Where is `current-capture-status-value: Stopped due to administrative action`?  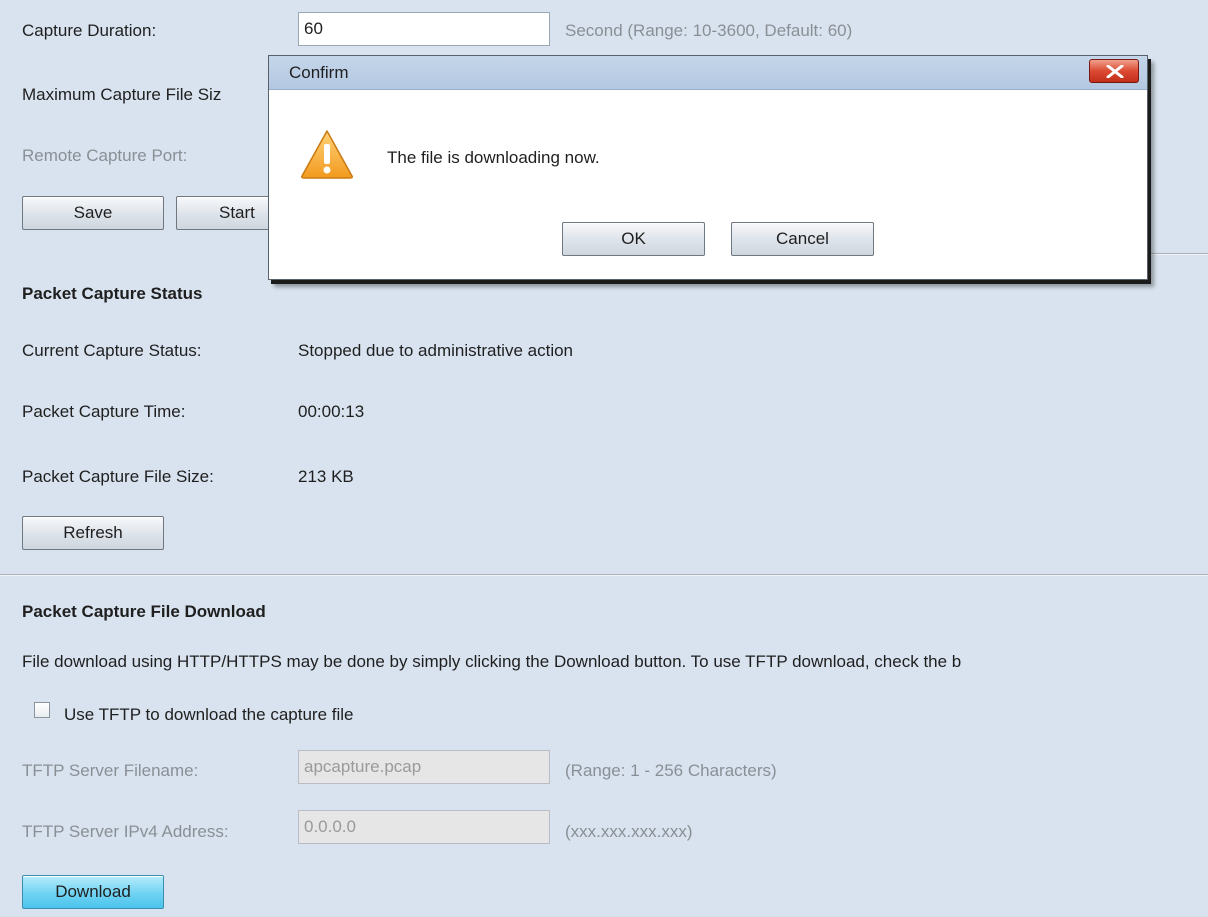 current-capture-status-value: Stopped due to administrative action is located at coordinates (436, 350).